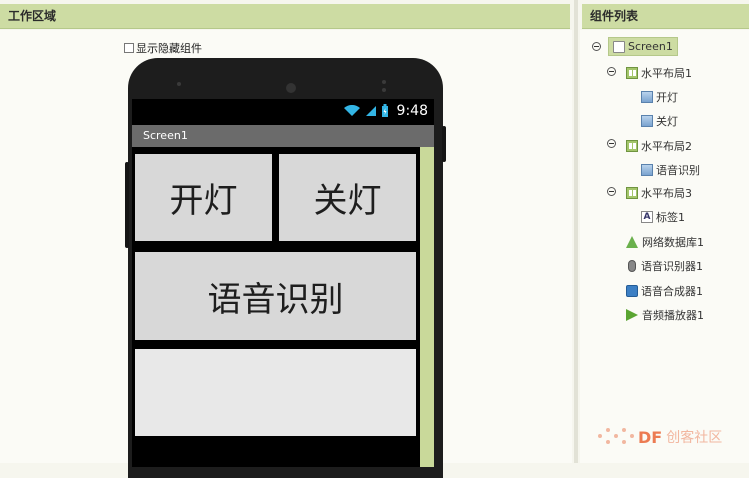 The image size is (749, 478). What do you see at coordinates (283, 136) in the screenshot?
I see `screen-title-bar: Screen1` at bounding box center [283, 136].